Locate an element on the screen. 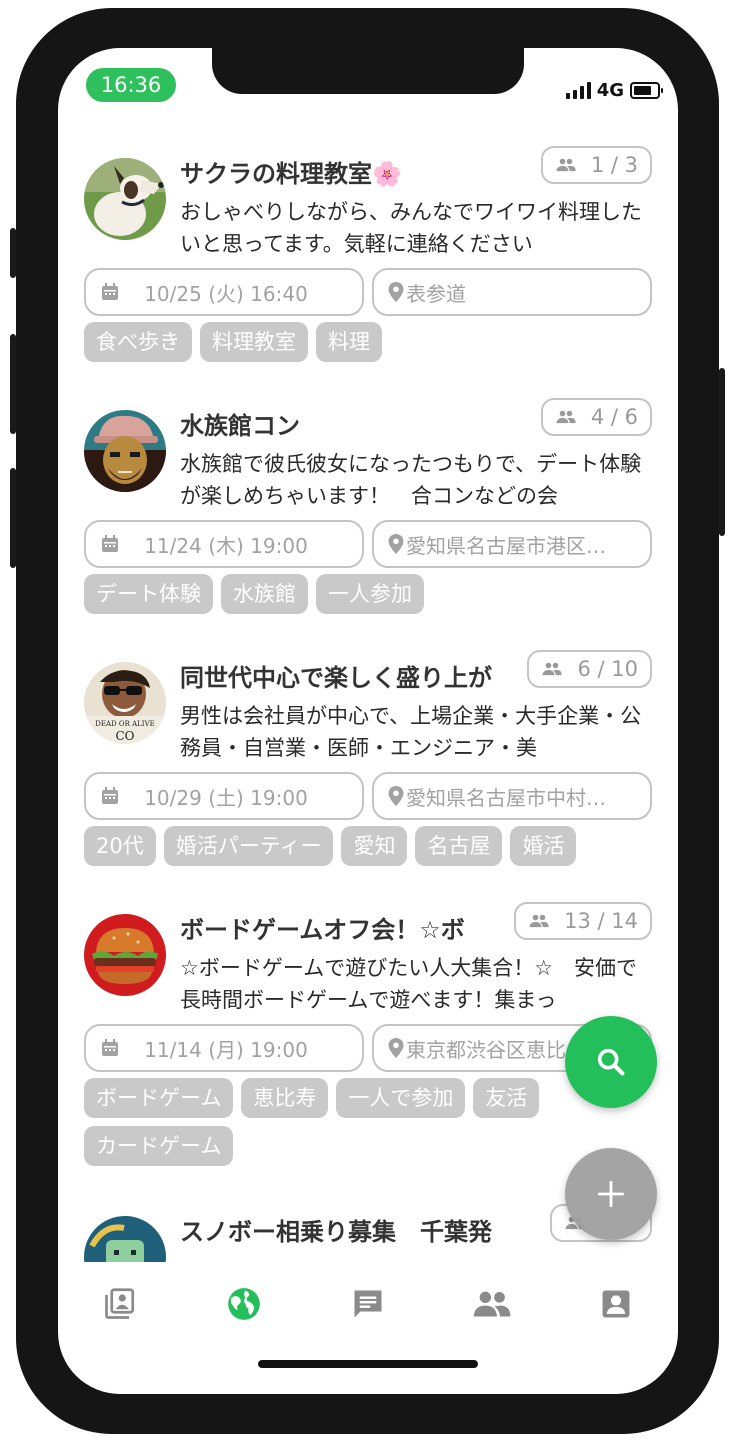 This screenshot has height=1446, width=737. tag-list: 20代 婚活パーティー 愛知 名古屋 婚活 is located at coordinates (364, 846).